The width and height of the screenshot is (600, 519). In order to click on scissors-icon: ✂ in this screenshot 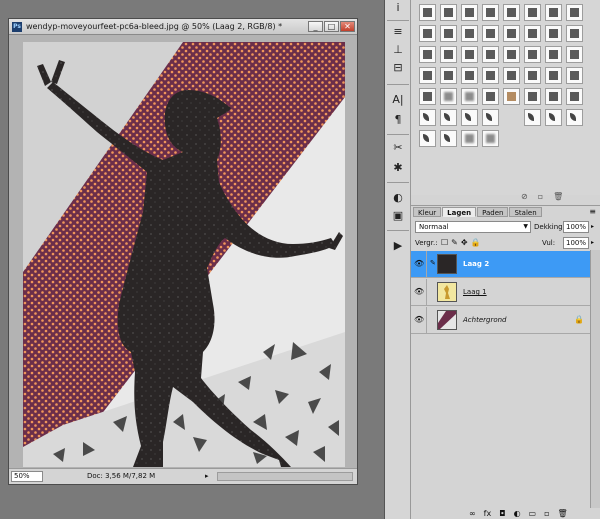, I will do `click(398, 148)`.